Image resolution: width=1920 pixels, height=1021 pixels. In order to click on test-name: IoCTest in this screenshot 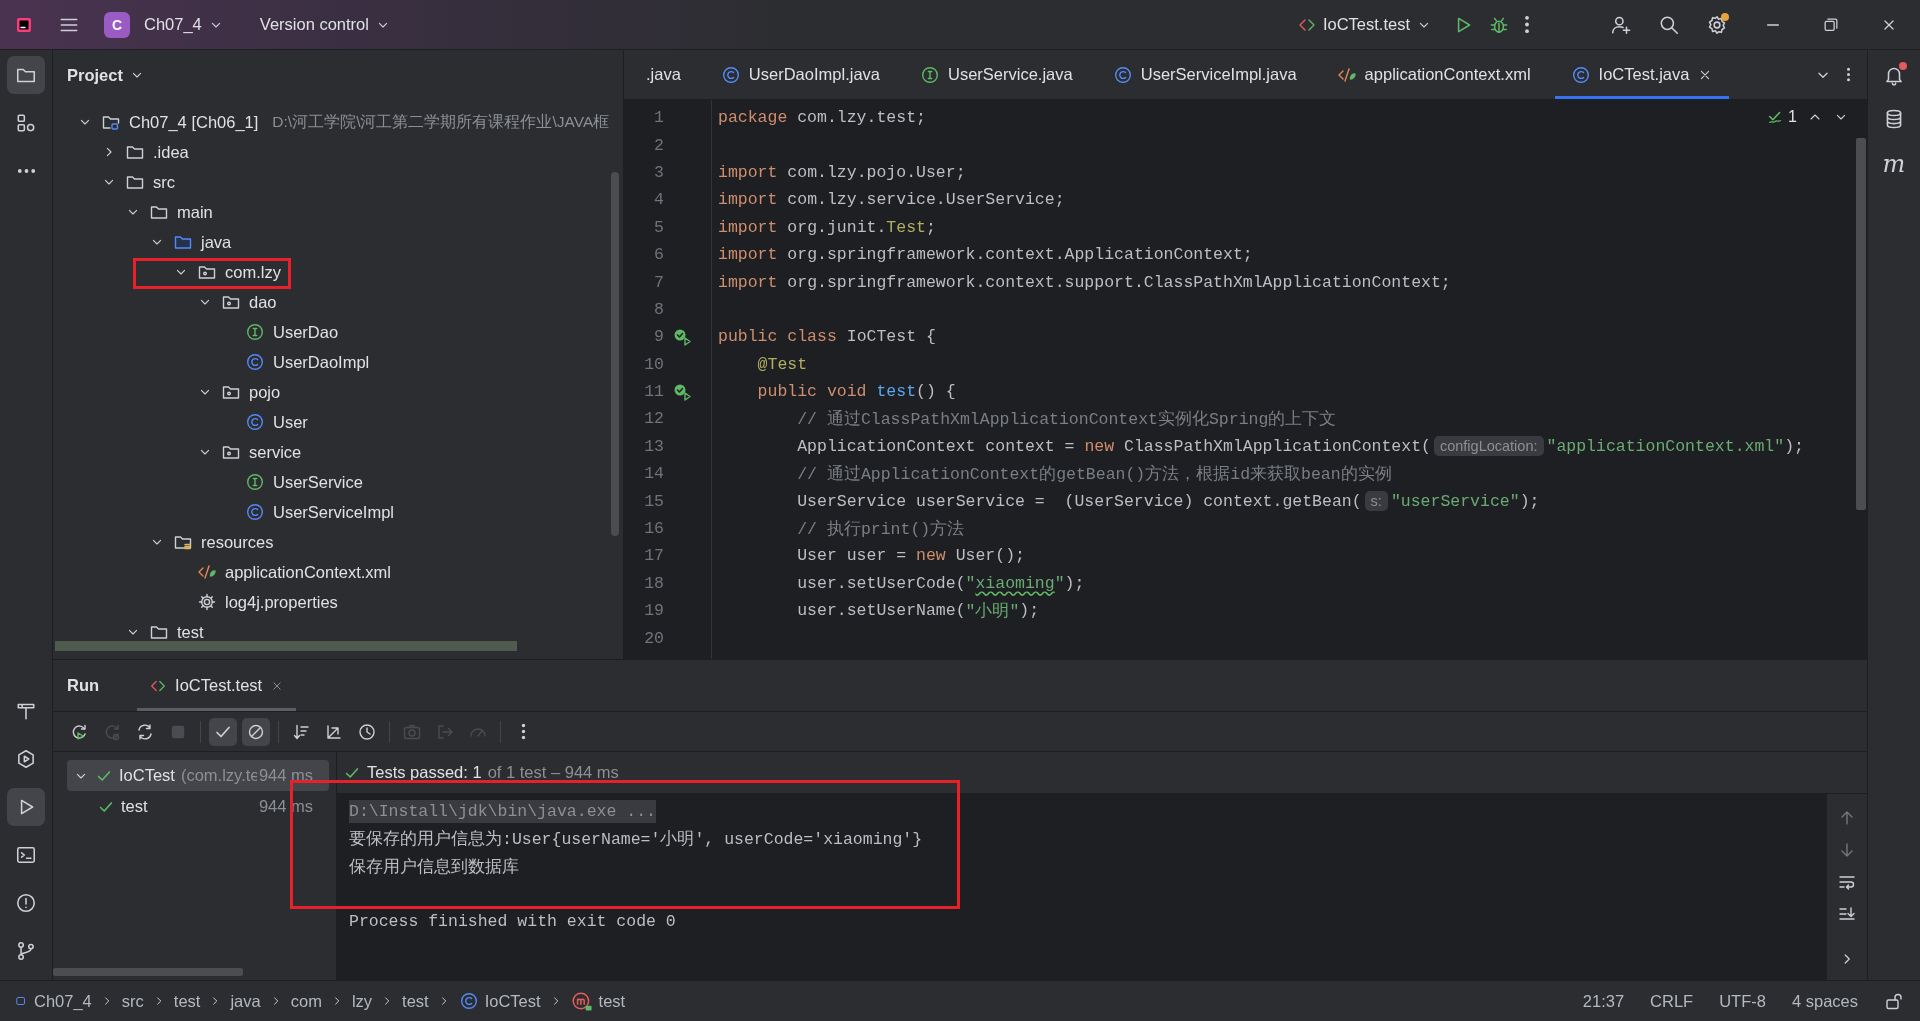, I will do `click(147, 775)`.